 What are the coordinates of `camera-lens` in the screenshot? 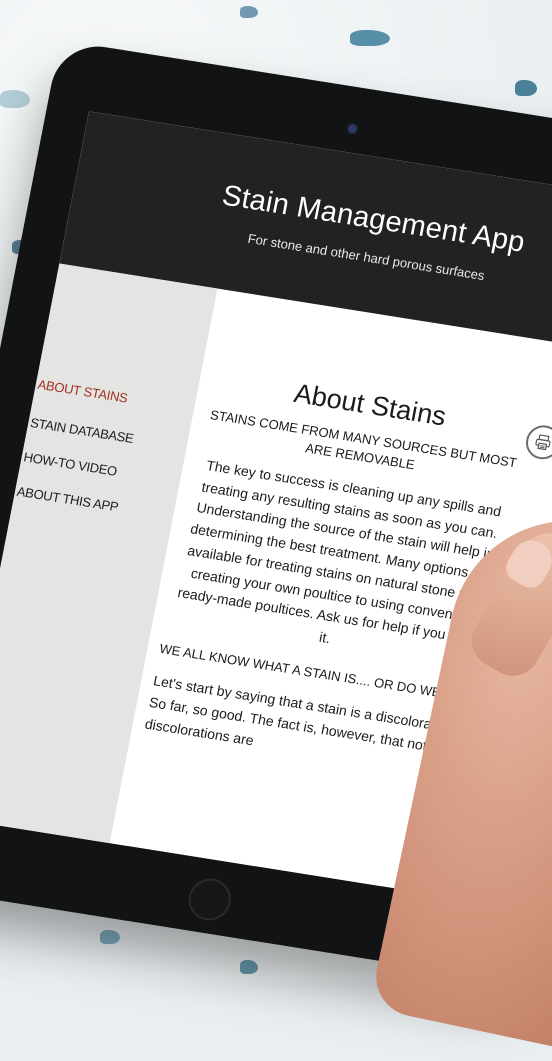 It's located at (352, 129).